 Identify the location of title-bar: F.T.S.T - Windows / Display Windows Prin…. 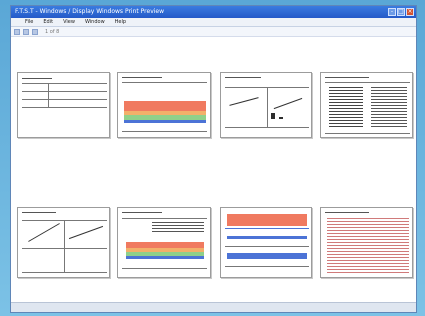
(213, 12).